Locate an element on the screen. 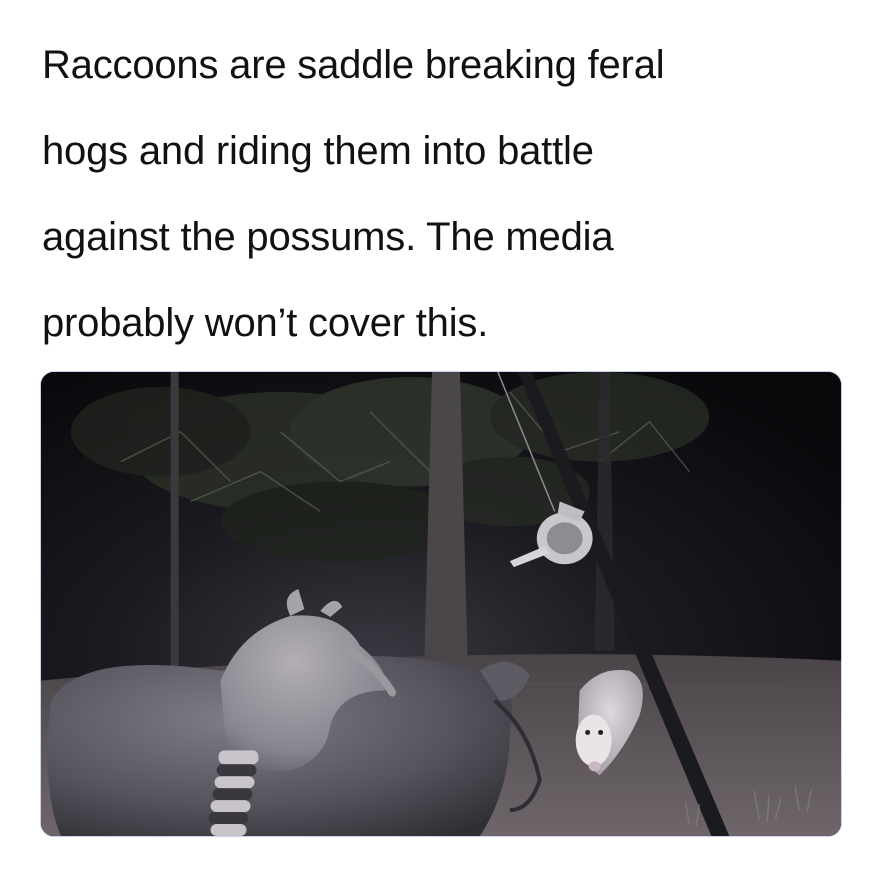  caption-line-1: Raccoons are saddle breaking feral is located at coordinates (353, 65).